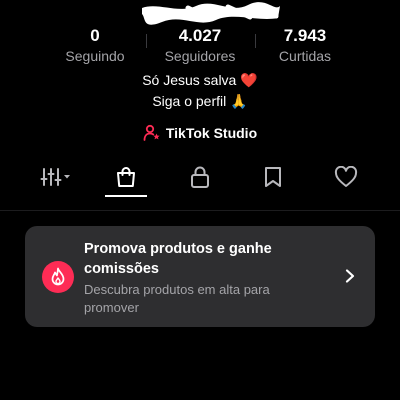  Describe the element at coordinates (178, 259) in the screenshot. I see `promo-title: Promova produtos e ganhe comissões` at that location.